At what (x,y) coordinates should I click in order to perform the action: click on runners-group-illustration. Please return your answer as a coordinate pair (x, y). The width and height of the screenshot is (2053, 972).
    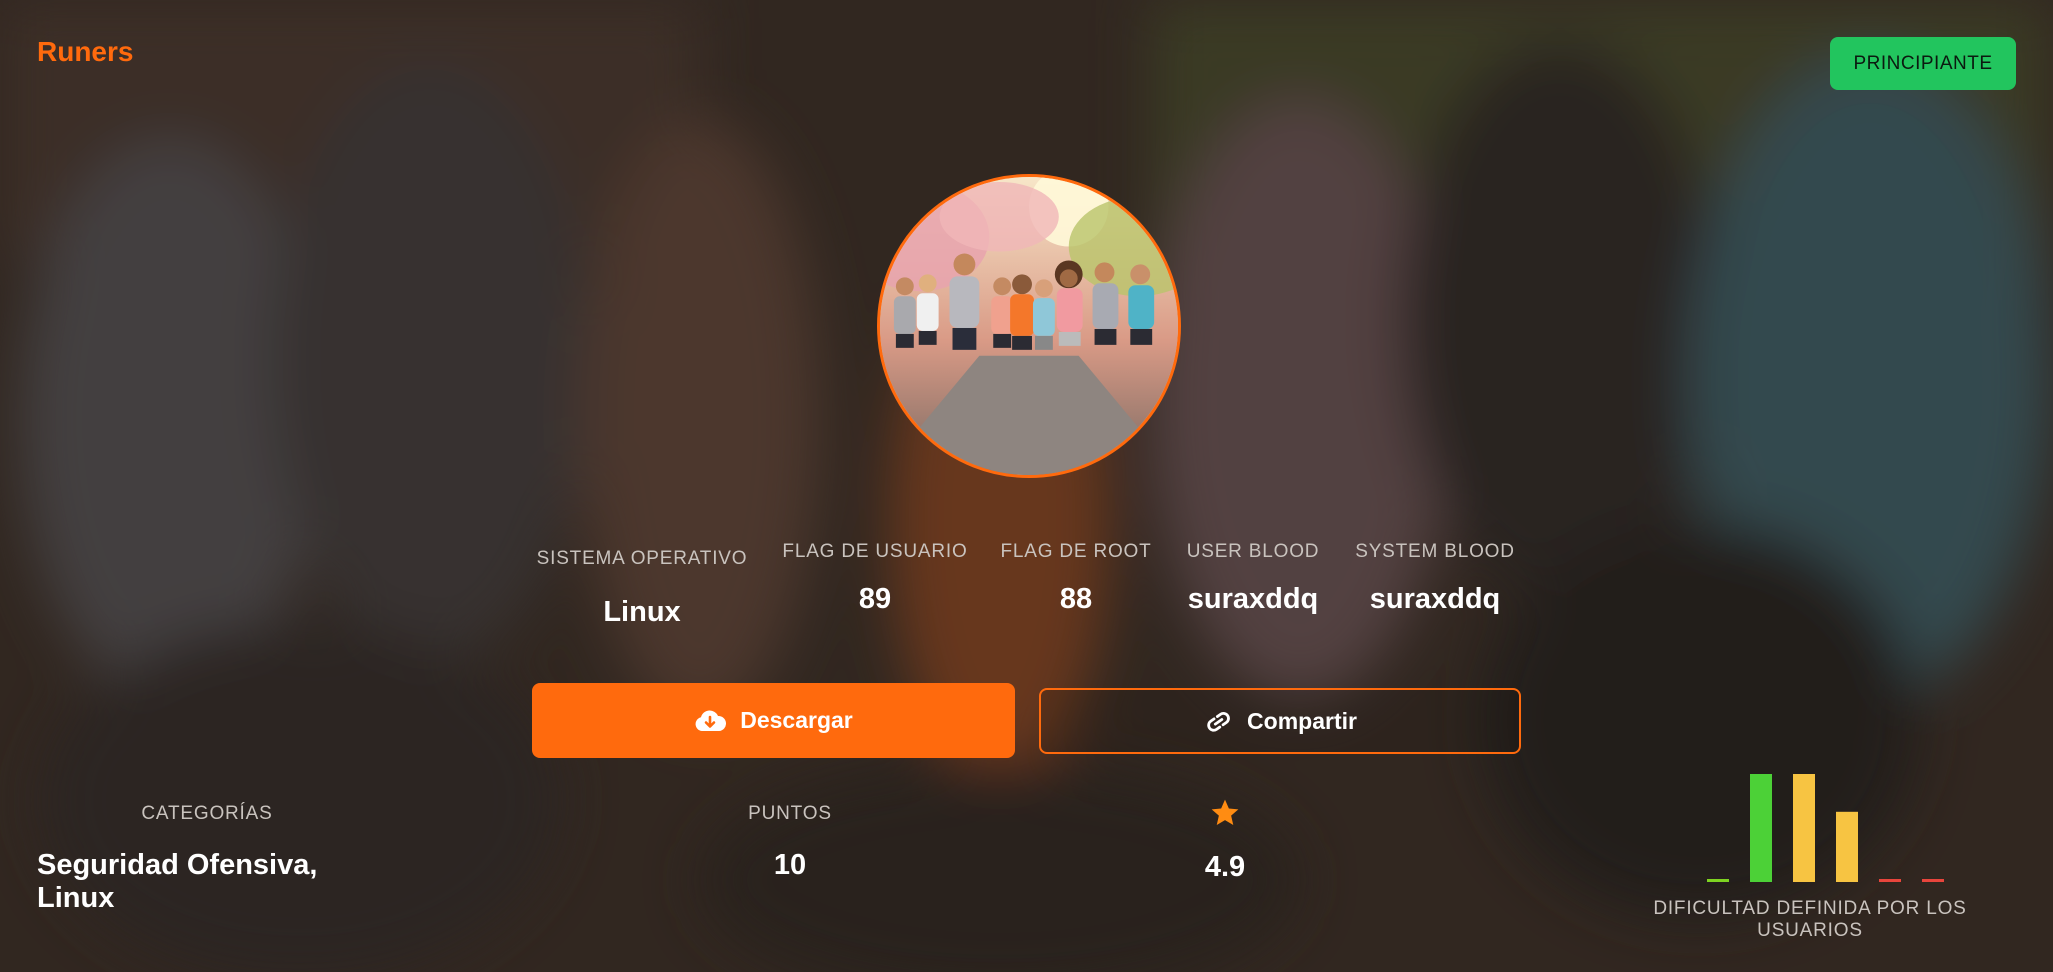
    Looking at the image, I should click on (1029, 326).